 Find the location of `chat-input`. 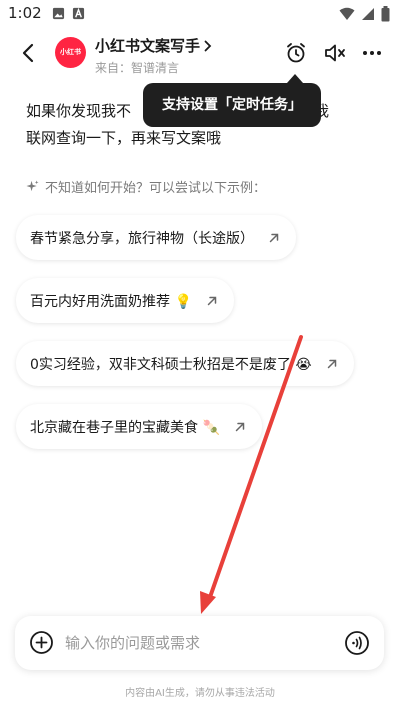

chat-input is located at coordinates (200, 643).